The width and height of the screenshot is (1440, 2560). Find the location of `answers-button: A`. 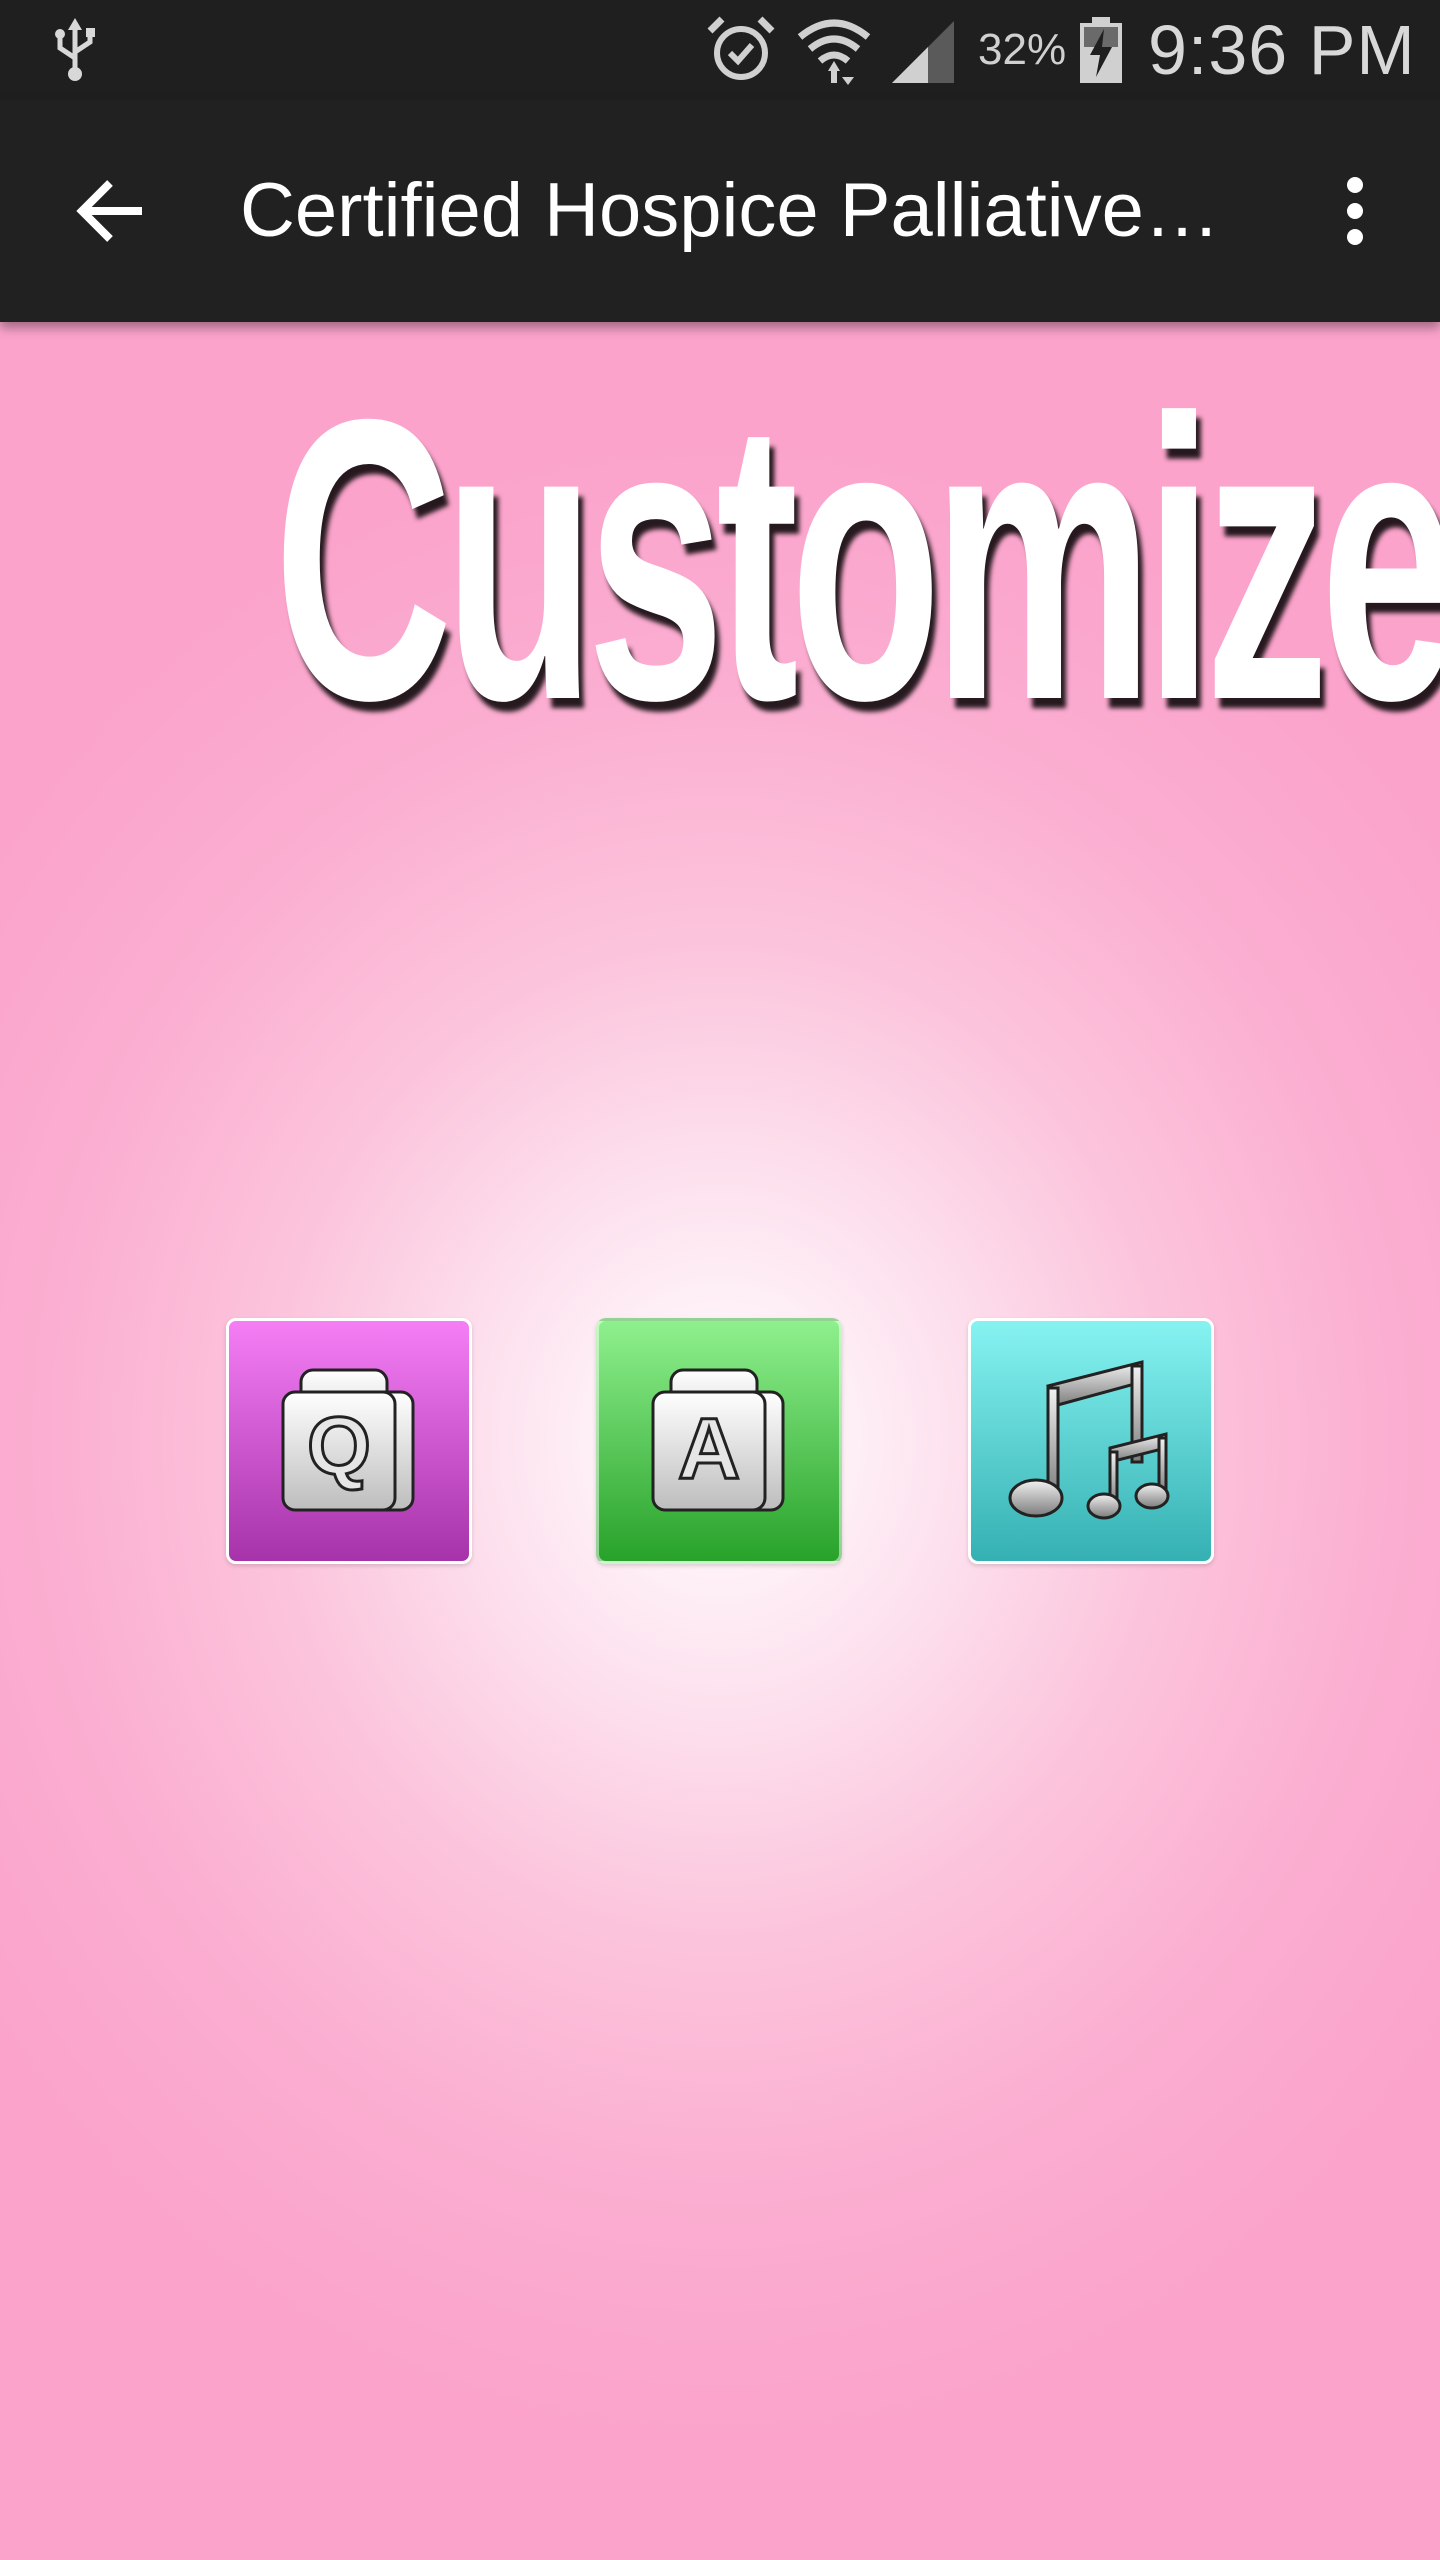

answers-button: A is located at coordinates (719, 1441).